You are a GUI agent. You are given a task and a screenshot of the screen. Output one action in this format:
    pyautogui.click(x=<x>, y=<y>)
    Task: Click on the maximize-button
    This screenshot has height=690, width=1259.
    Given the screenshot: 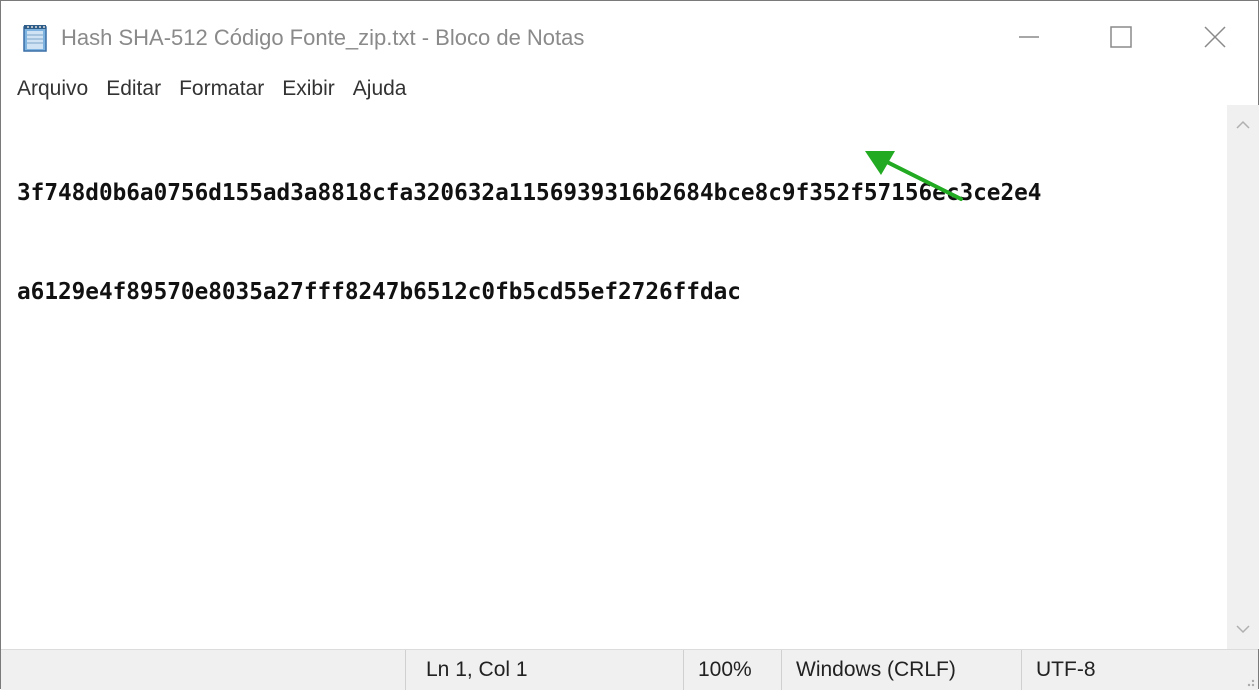 What is the action you would take?
    pyautogui.click(x=1121, y=37)
    